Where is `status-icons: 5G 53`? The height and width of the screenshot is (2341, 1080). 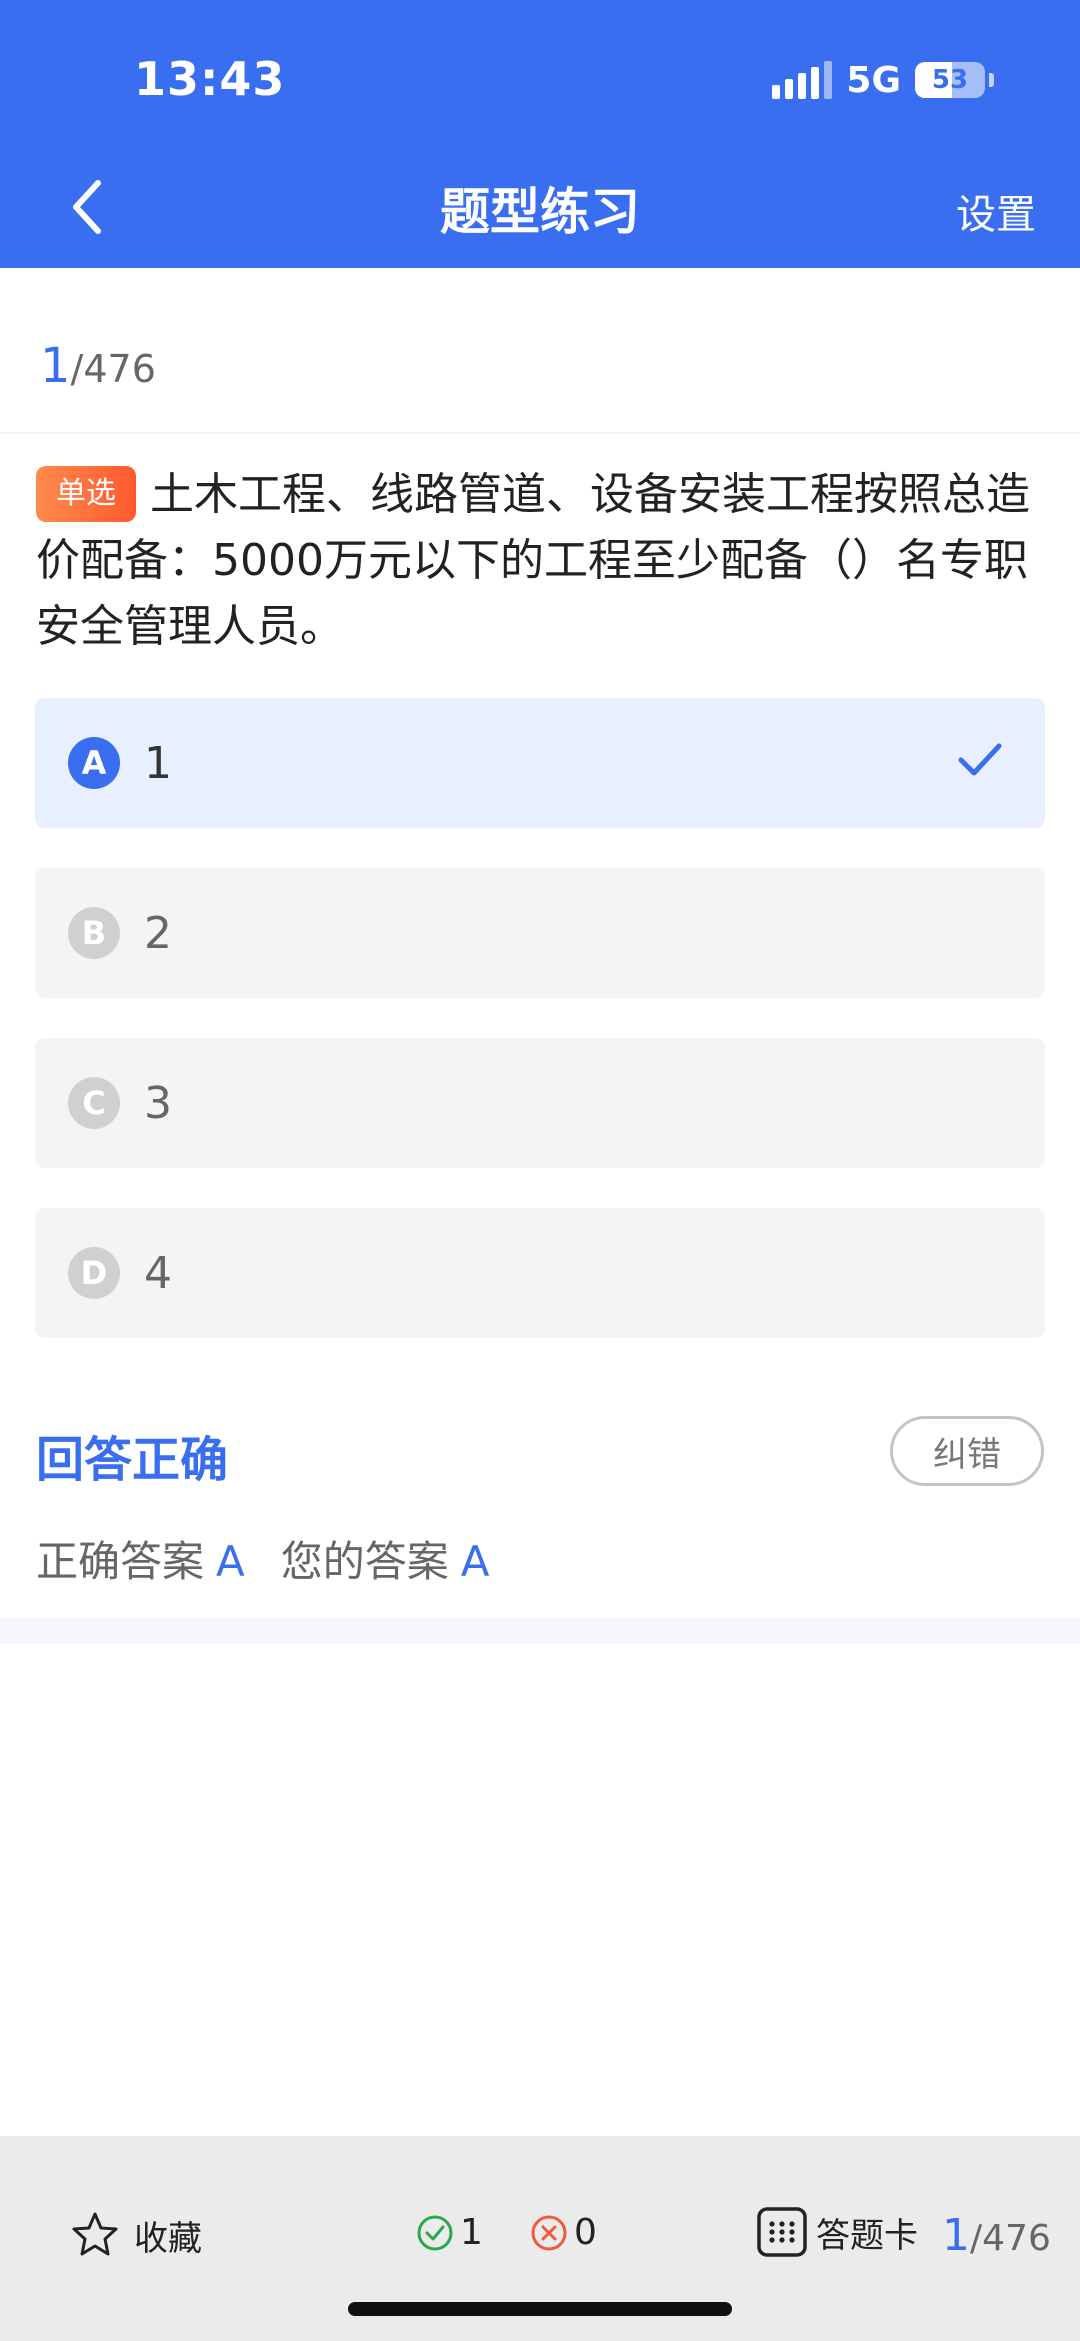 status-icons: 5G 53 is located at coordinates (883, 80).